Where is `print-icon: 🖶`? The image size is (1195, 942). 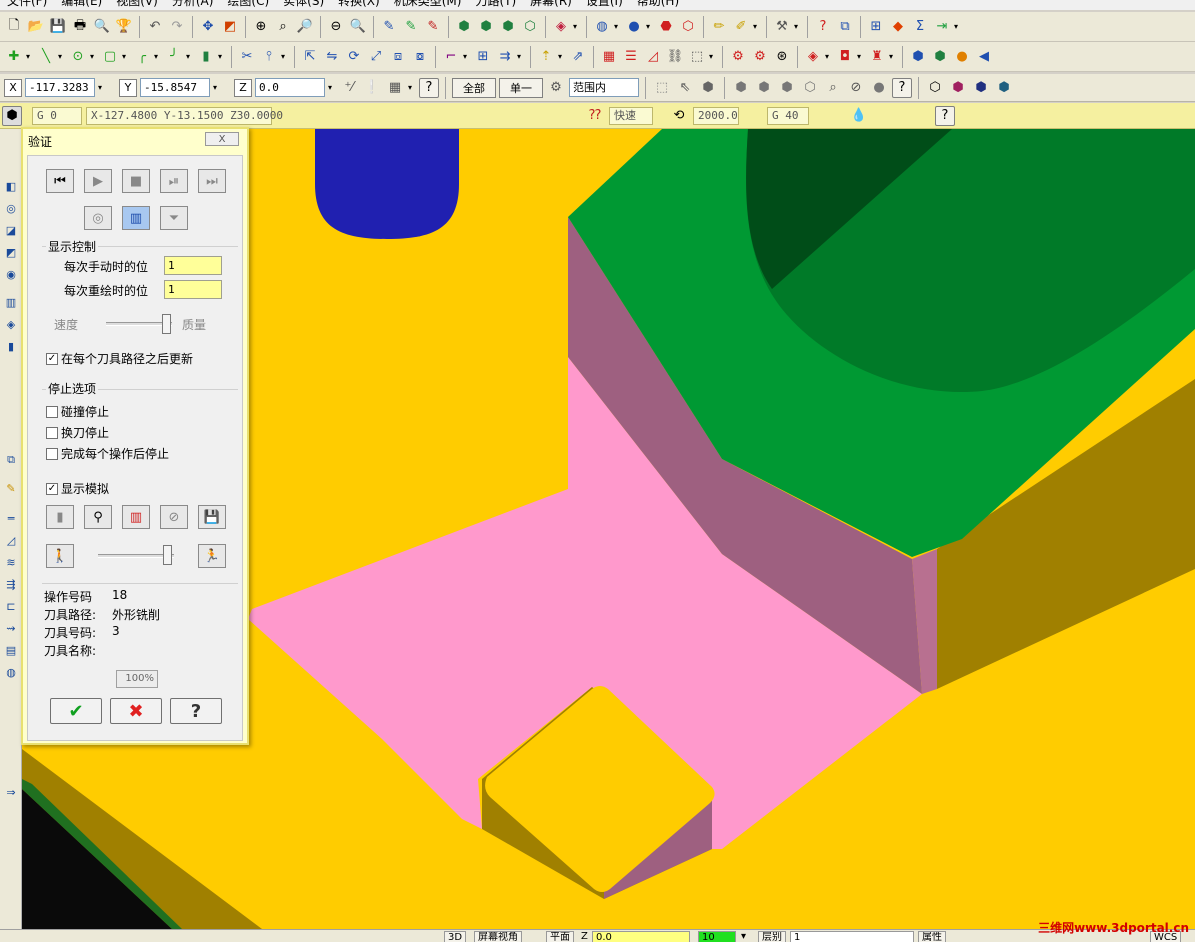
print-icon: 🖶 is located at coordinates (80, 27).